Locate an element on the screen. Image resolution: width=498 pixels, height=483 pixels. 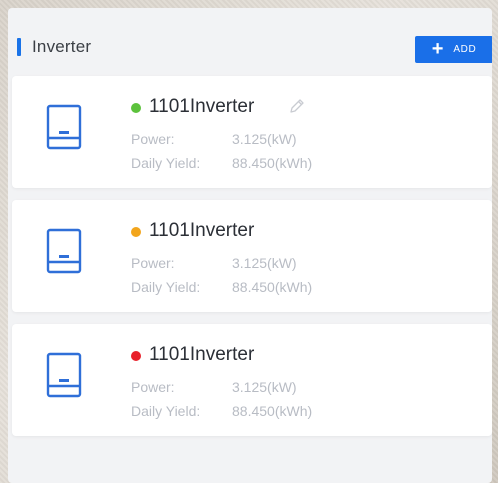
add-button: + ADD is located at coordinates (453, 49).